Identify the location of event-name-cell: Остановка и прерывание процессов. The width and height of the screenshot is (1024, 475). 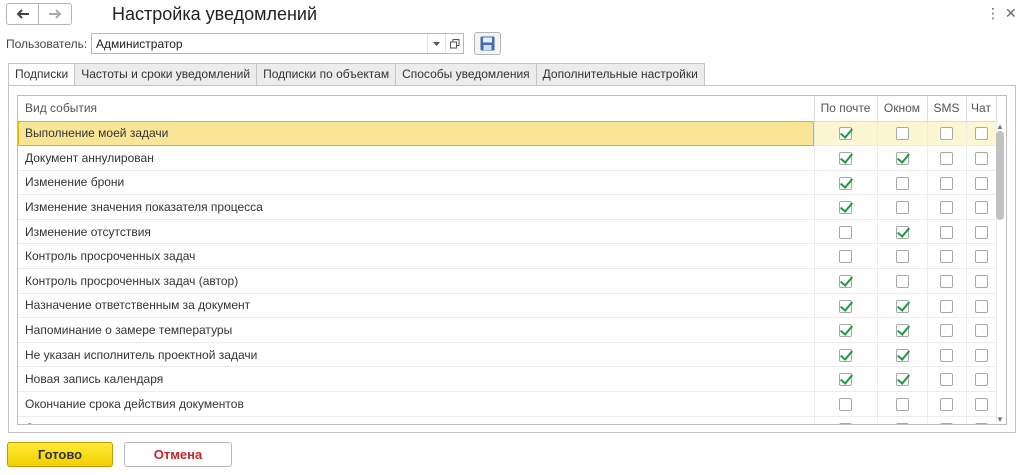
(416, 420).